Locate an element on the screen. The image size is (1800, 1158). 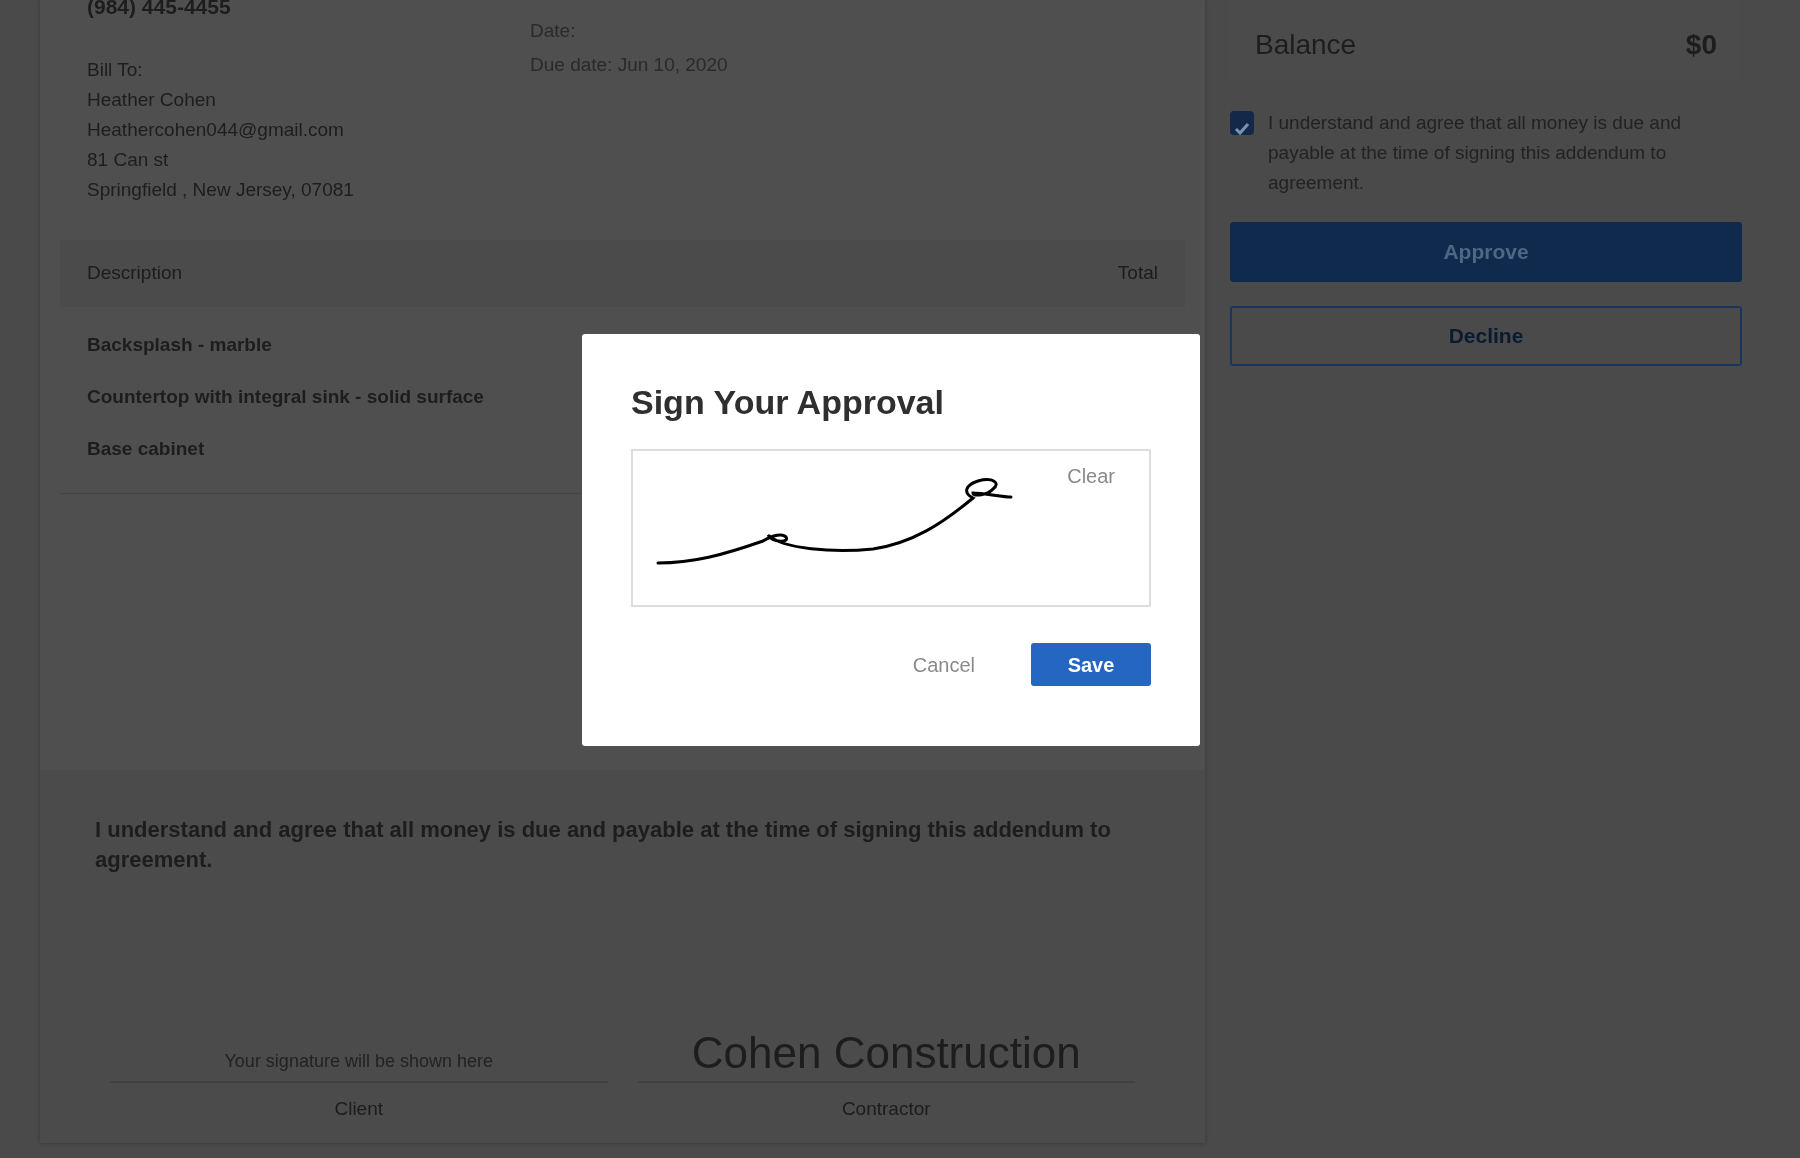
decline-button: Decline is located at coordinates (1486, 336).